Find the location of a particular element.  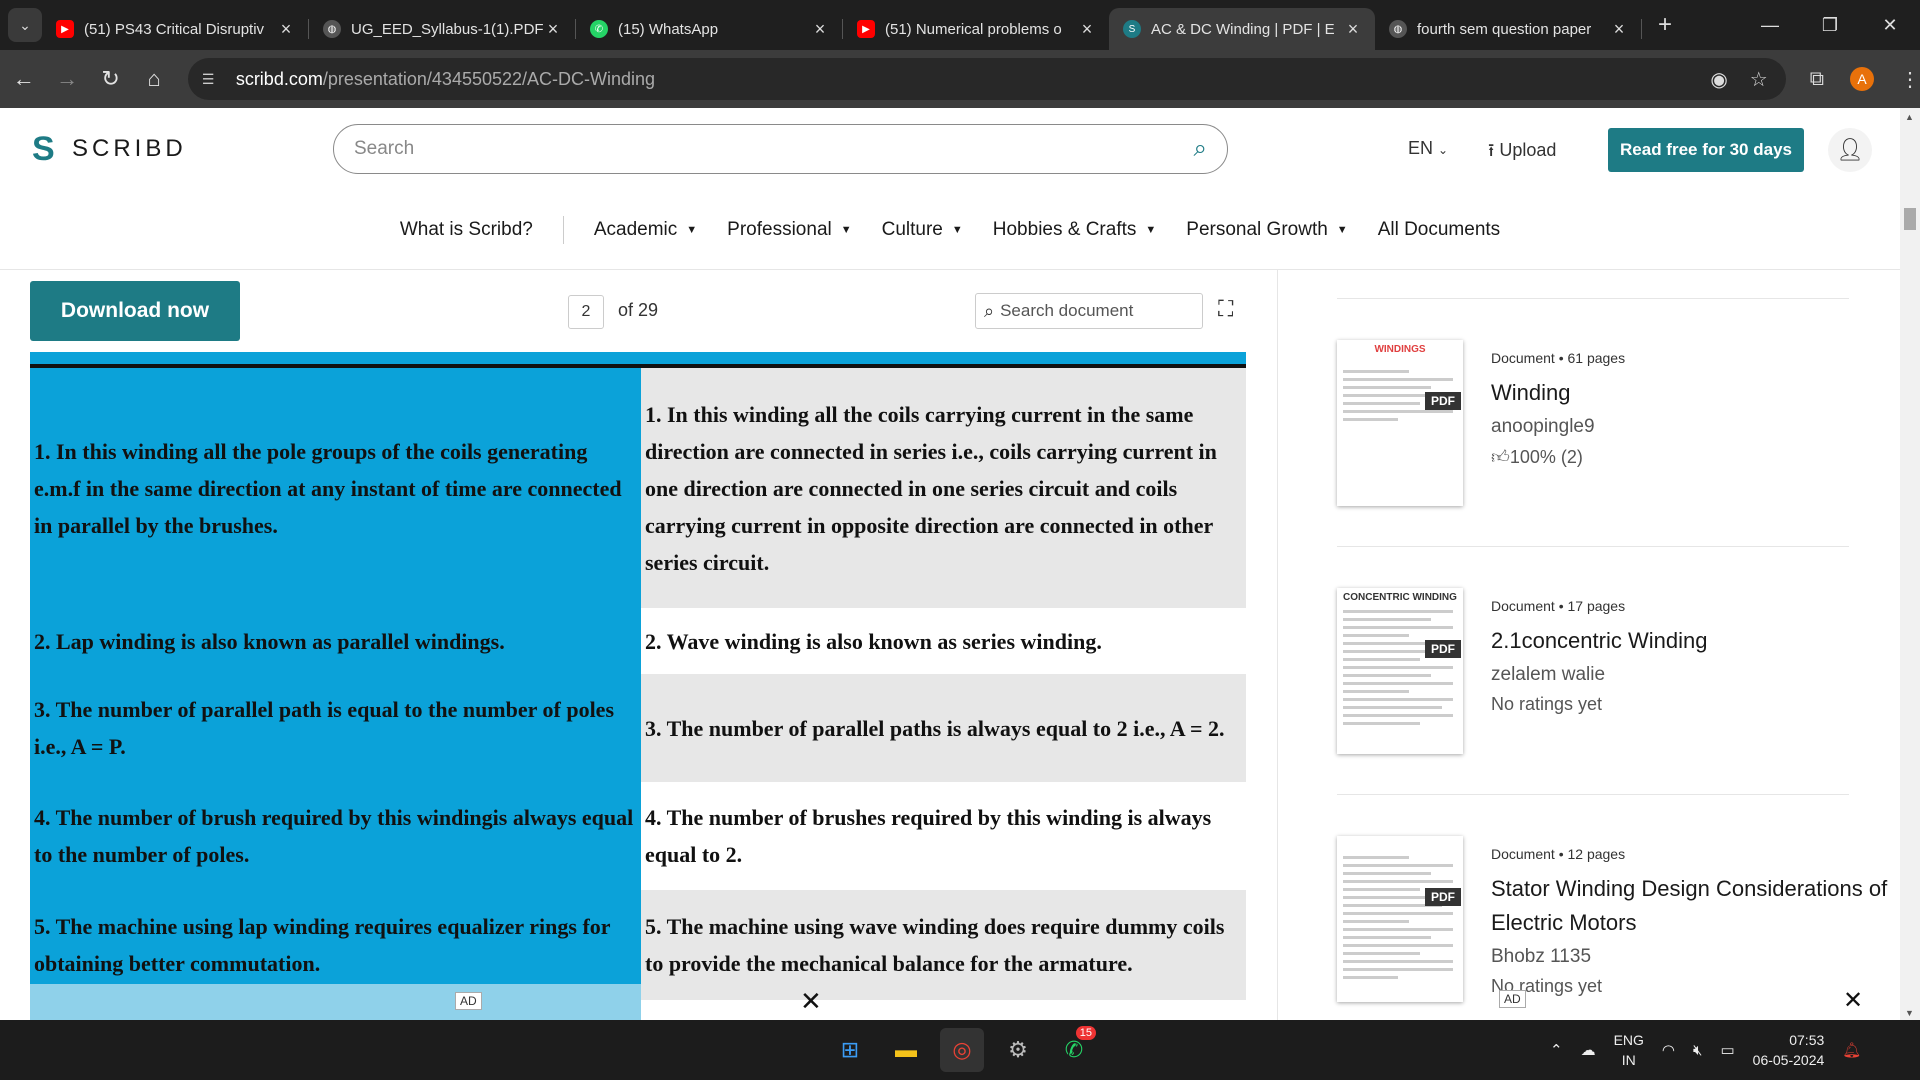

tab-title: (51) PS43 Critical Disruptiv is located at coordinates (174, 29).